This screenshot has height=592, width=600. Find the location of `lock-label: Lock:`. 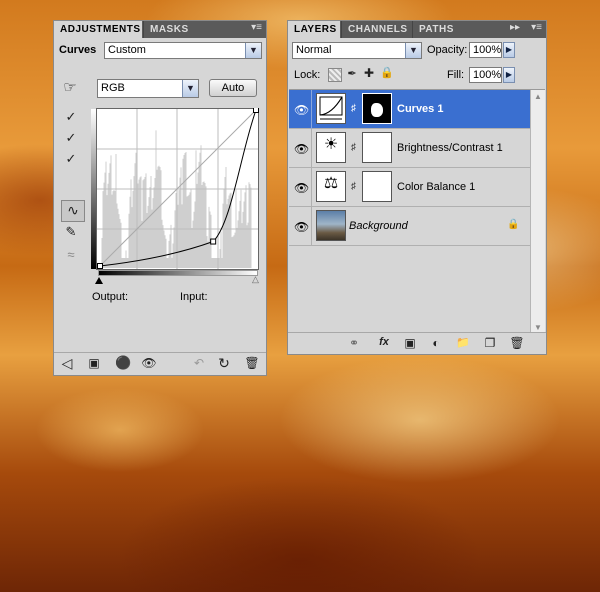

lock-label: Lock: is located at coordinates (307, 75).